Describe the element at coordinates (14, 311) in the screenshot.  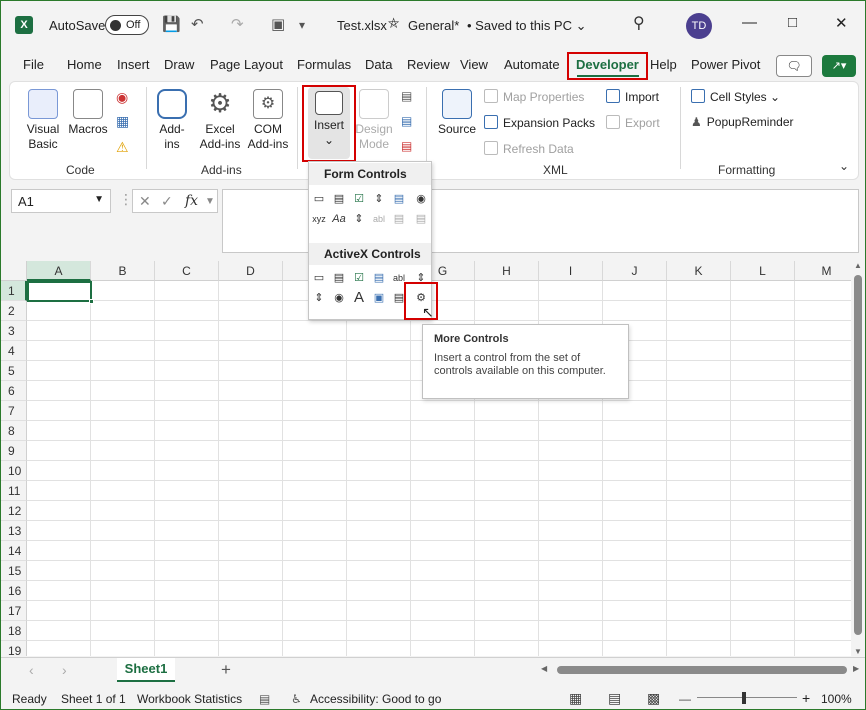
I see `row-header-2: 2` at that location.